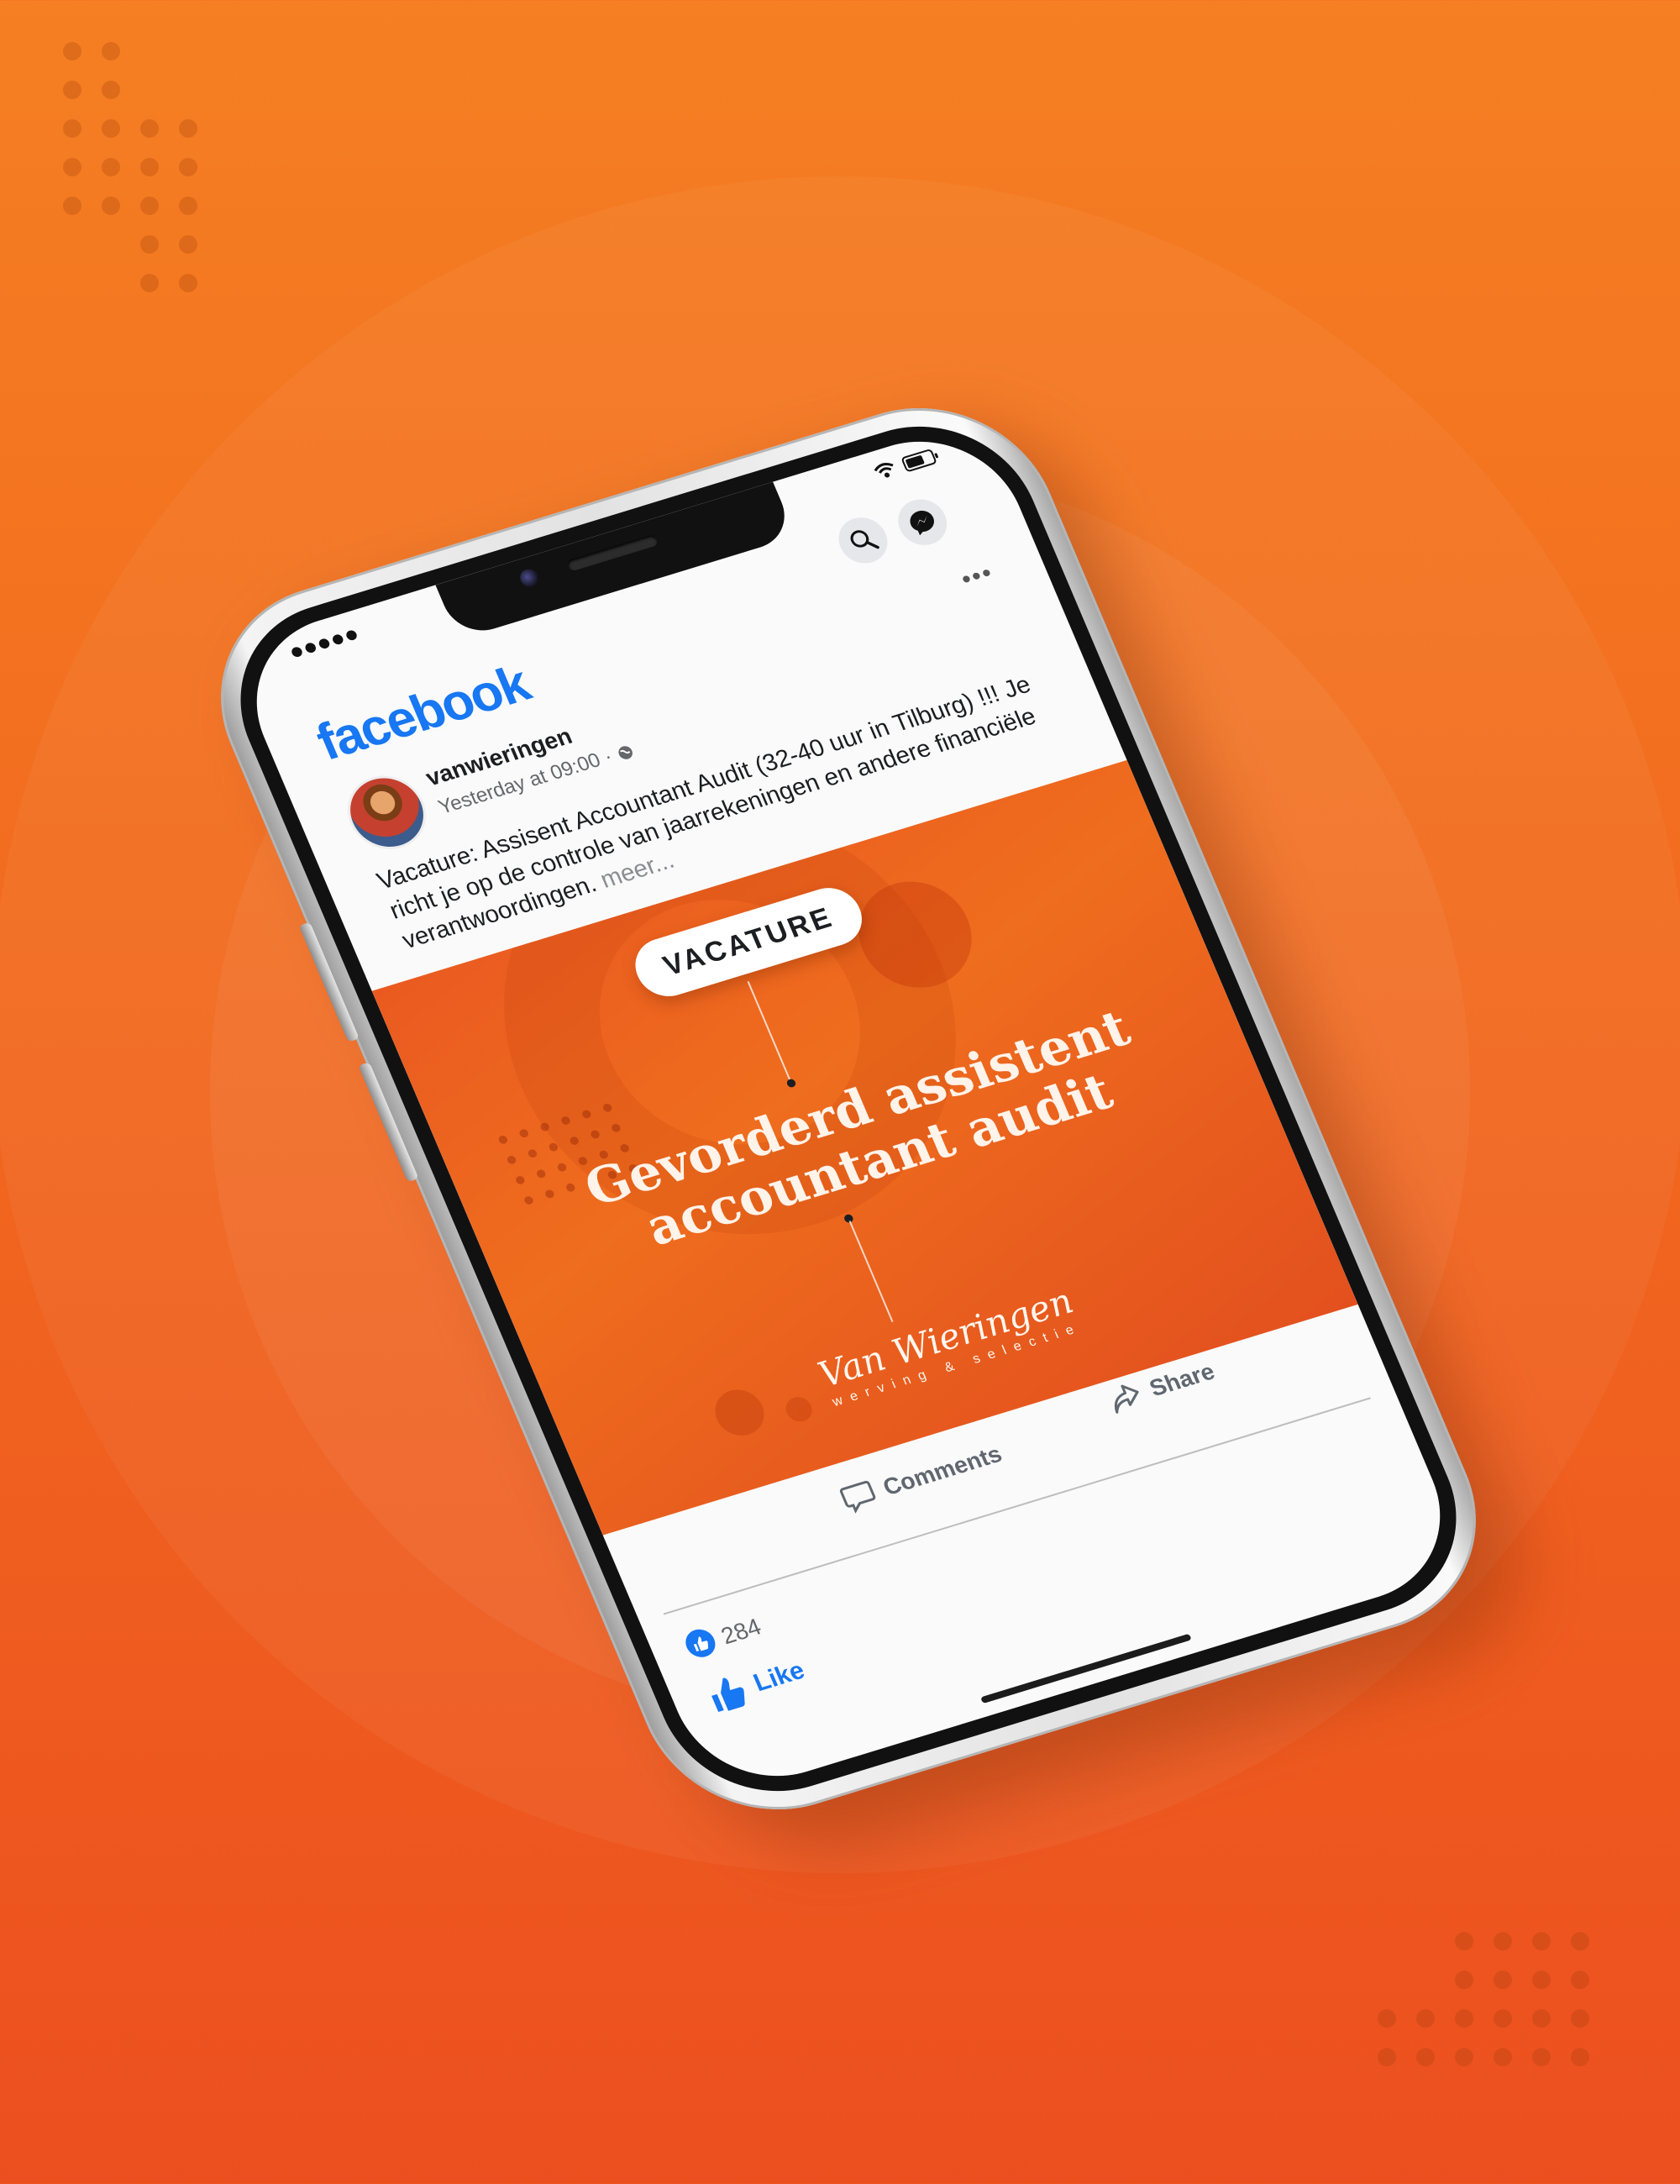 The width and height of the screenshot is (1680, 2184). Describe the element at coordinates (857, 1497) in the screenshot. I see `comment-icon` at that location.